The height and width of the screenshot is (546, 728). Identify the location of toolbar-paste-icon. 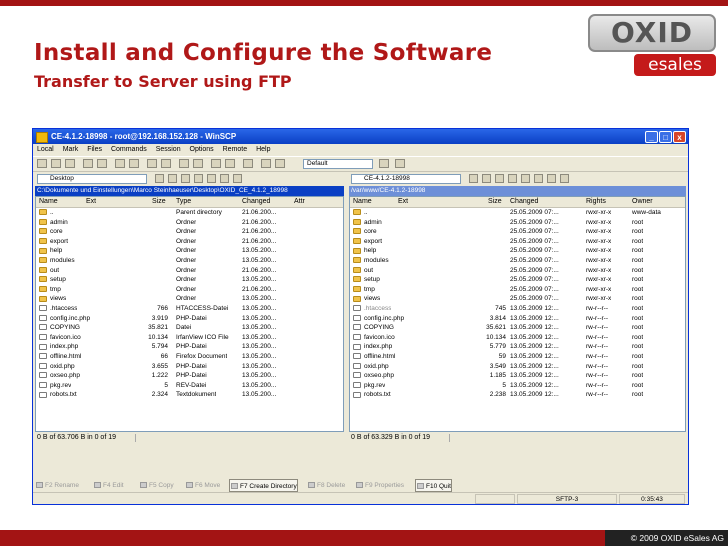
(280, 163).